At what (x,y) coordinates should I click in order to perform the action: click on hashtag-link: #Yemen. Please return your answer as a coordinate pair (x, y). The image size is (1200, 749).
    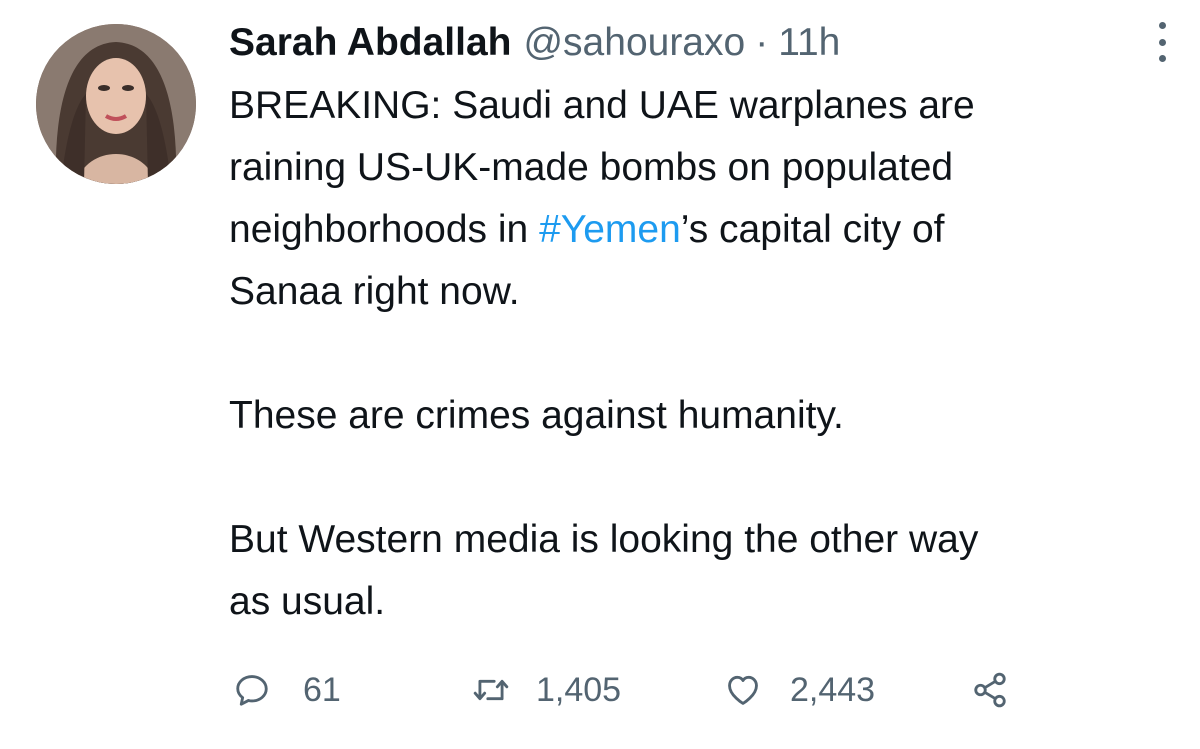
    Looking at the image, I should click on (610, 229).